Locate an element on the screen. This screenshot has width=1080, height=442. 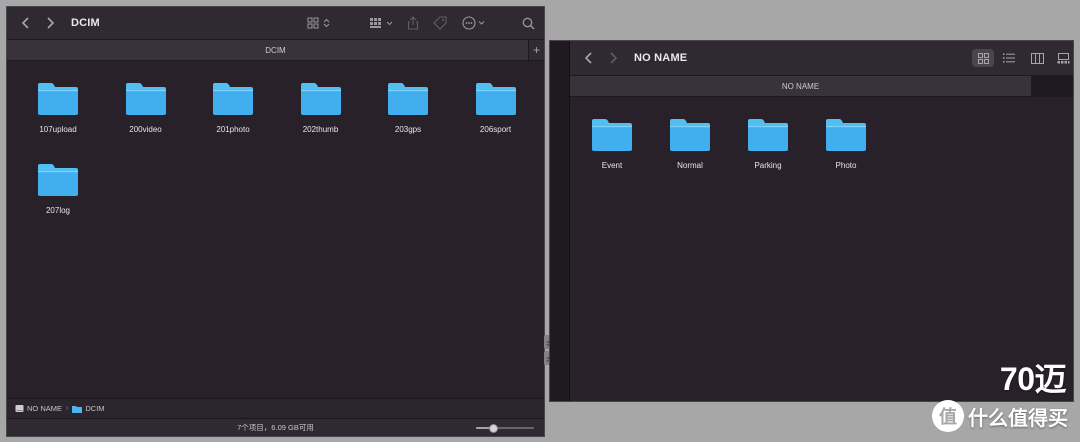
folder-item: Parking is located at coordinates (768, 143).